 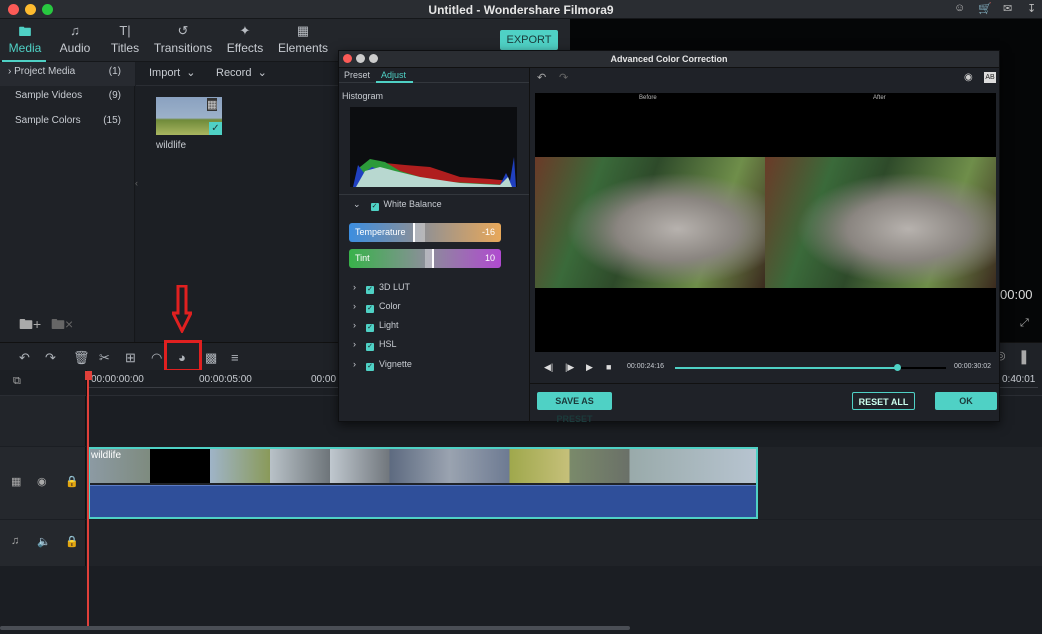 What do you see at coordinates (130, 358) in the screenshot?
I see `crop-icon: ⊞` at bounding box center [130, 358].